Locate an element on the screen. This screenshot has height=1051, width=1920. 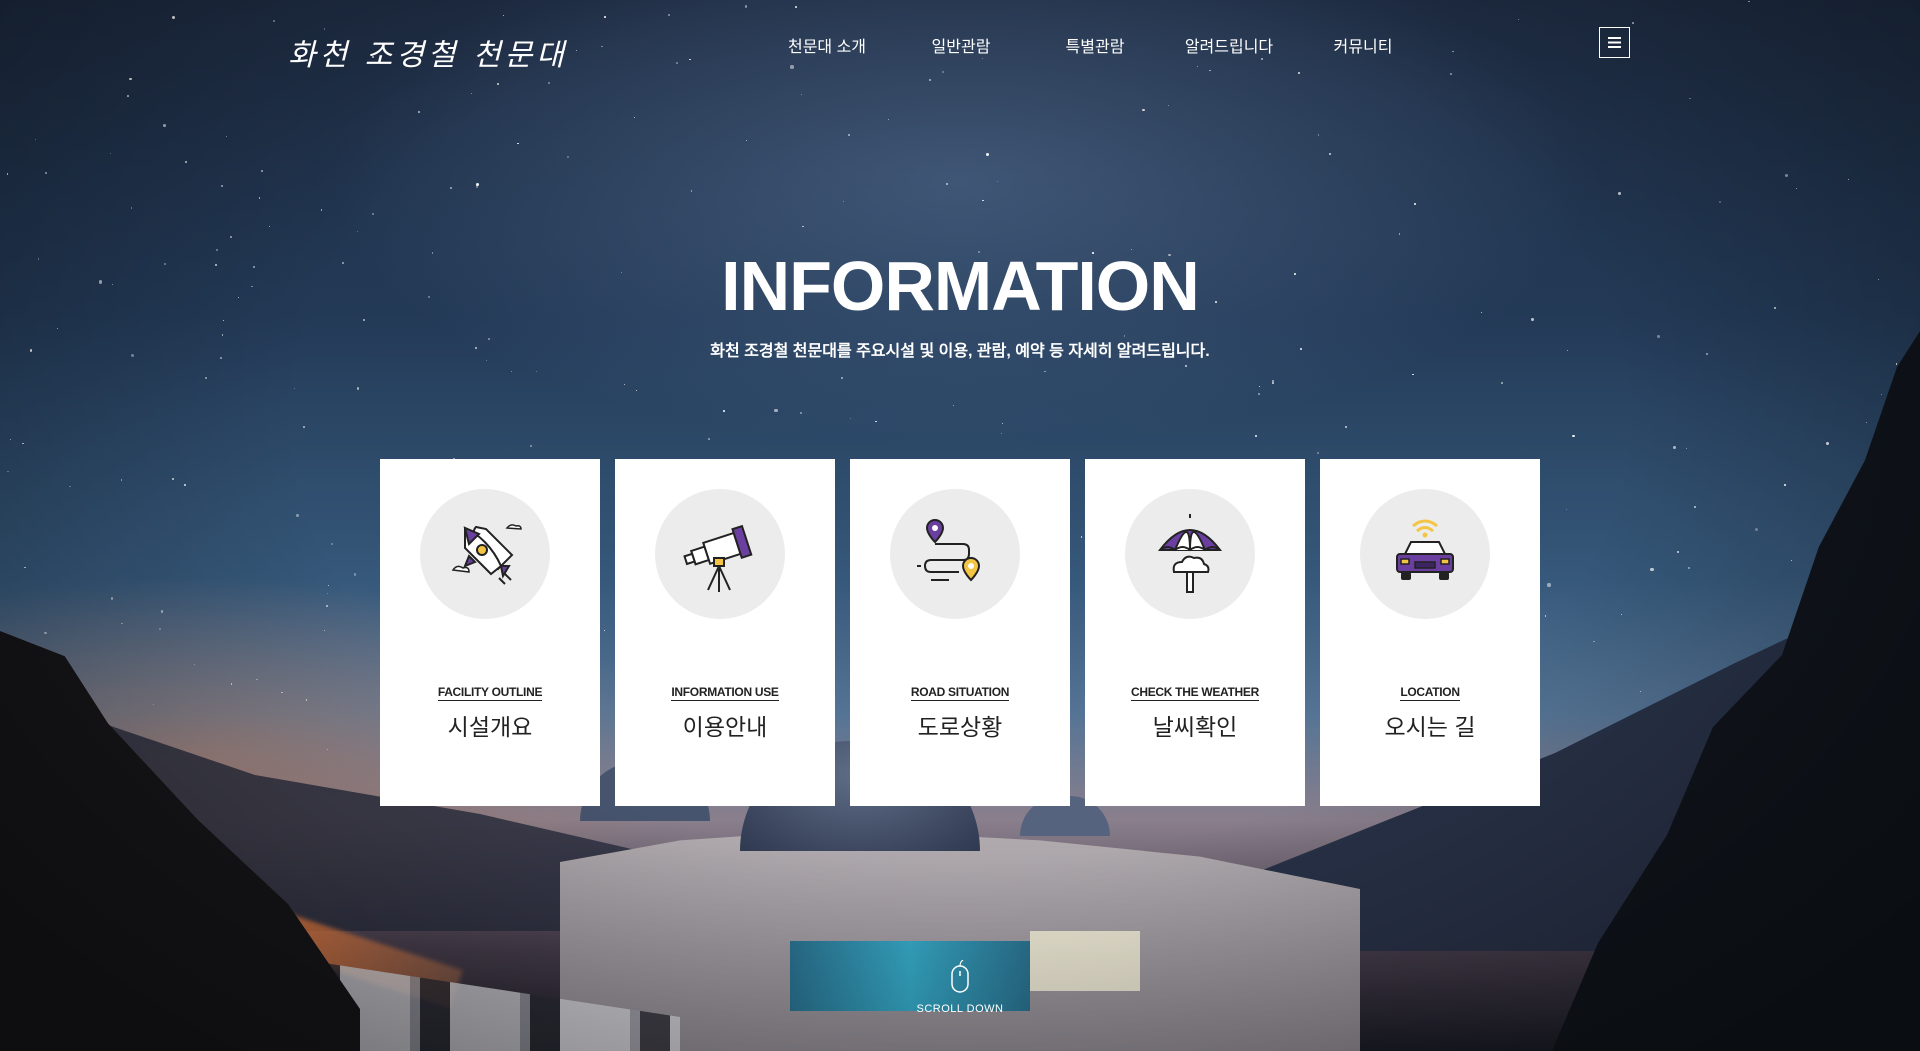
rocket-icon is located at coordinates (486, 554).